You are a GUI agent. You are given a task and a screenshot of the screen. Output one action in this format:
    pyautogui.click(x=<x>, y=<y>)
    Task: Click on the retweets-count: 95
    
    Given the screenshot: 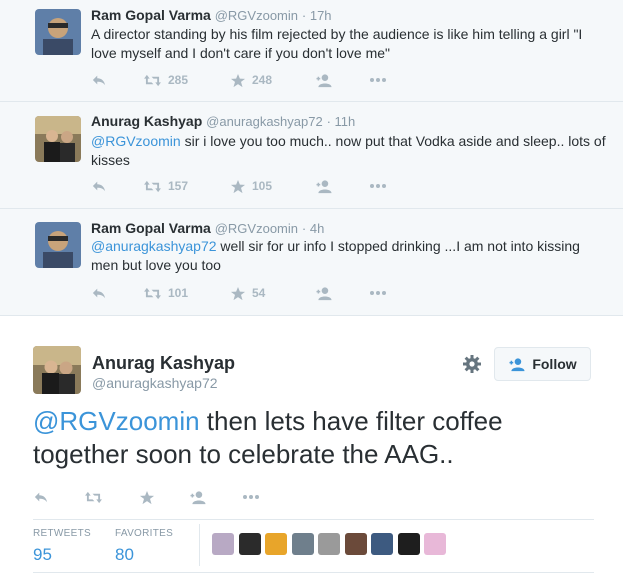 What is the action you would take?
    pyautogui.click(x=42, y=554)
    